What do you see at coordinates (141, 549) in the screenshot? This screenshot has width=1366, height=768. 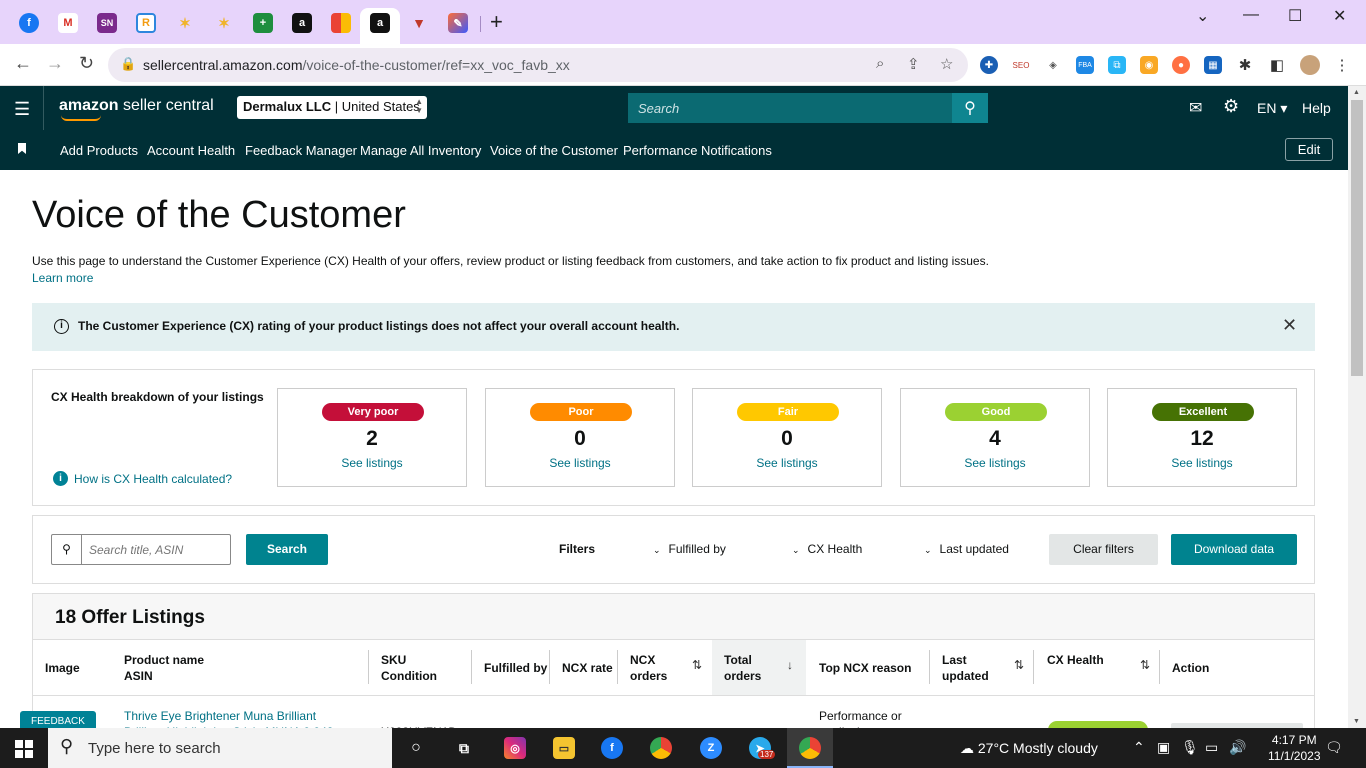 I see `listing-search-input: ⚲ Search title, ASIN` at bounding box center [141, 549].